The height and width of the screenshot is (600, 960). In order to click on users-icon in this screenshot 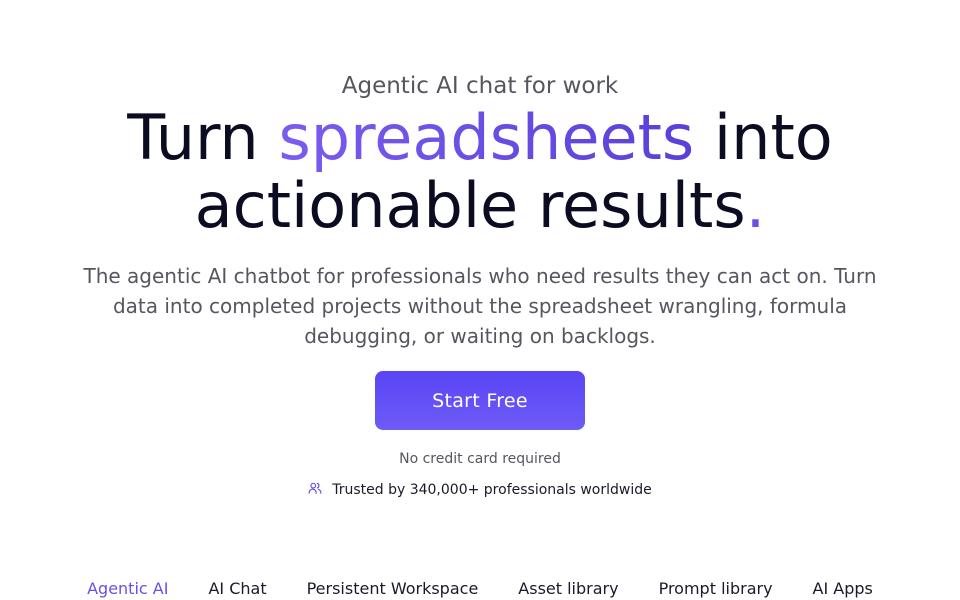, I will do `click(315, 490)`.